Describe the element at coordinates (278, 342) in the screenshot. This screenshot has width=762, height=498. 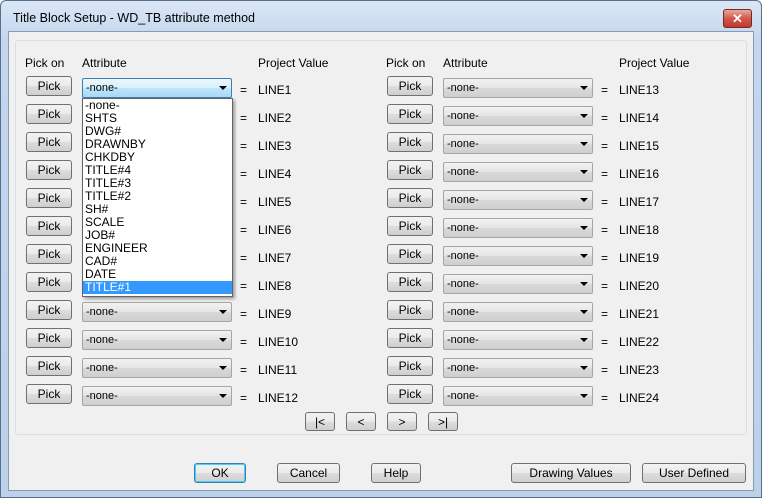
I see `project-value: LINE10` at that location.